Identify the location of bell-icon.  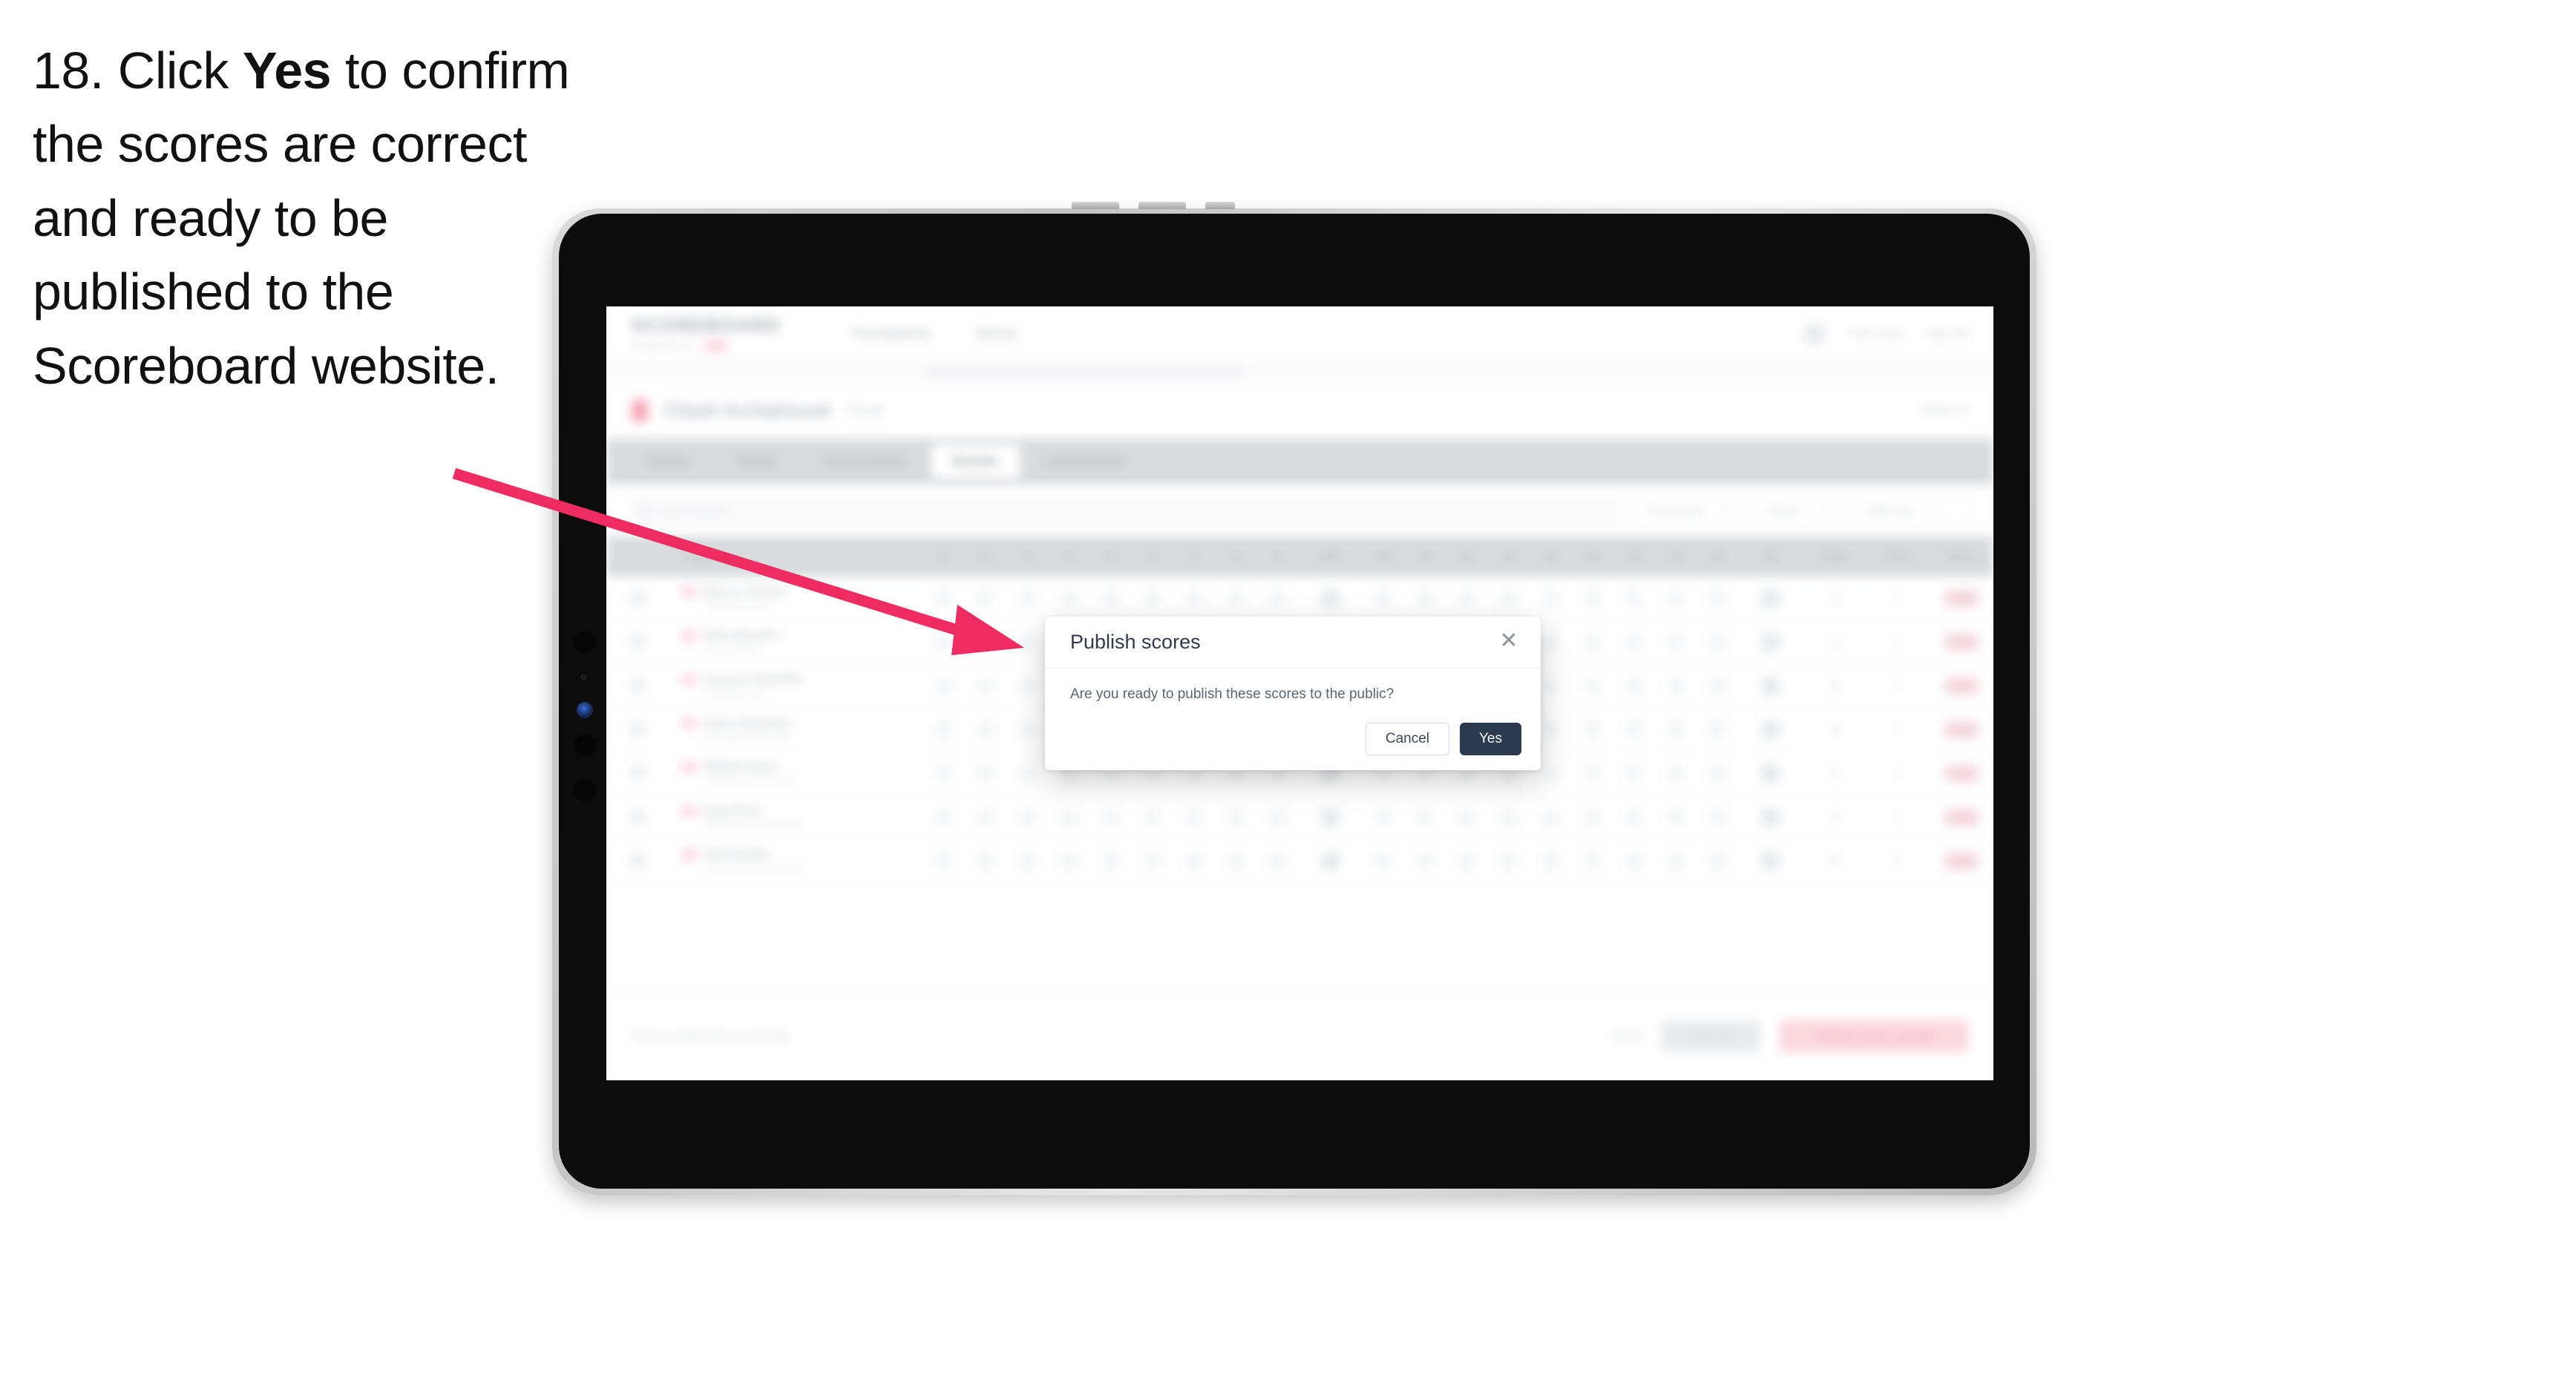
(1815, 333).